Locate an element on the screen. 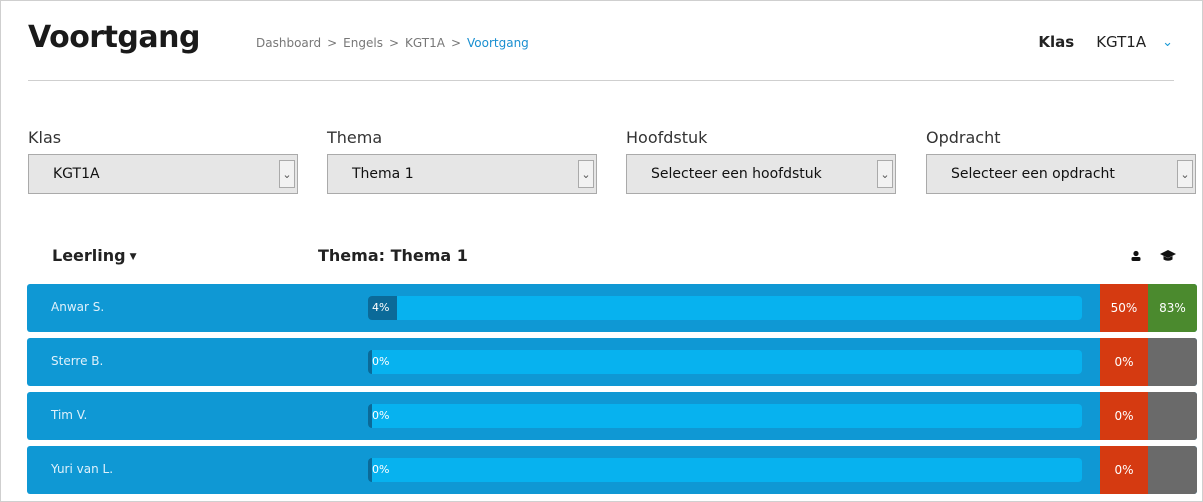  filter-hoofdstuk: Hoofdstuk Selecteer een hoofdstuk ⌄ is located at coordinates (761, 161).